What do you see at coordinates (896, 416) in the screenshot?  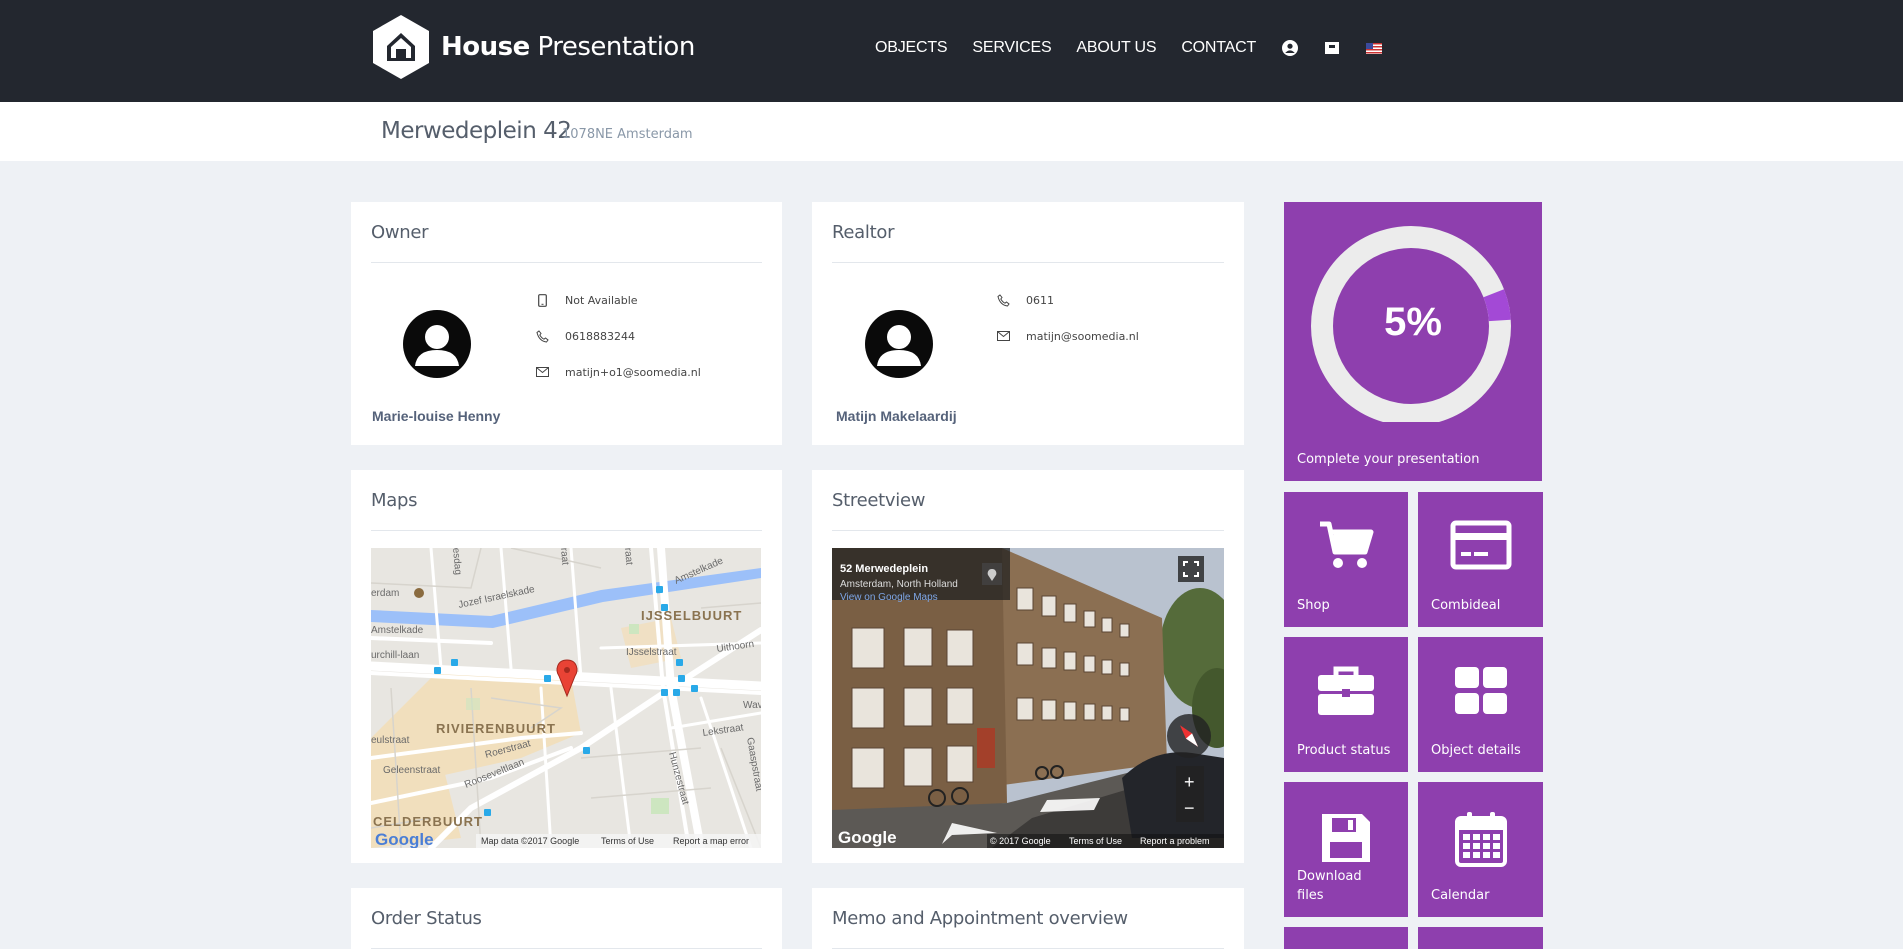 I see `realtor-name: Matijn Makelaardij` at bounding box center [896, 416].